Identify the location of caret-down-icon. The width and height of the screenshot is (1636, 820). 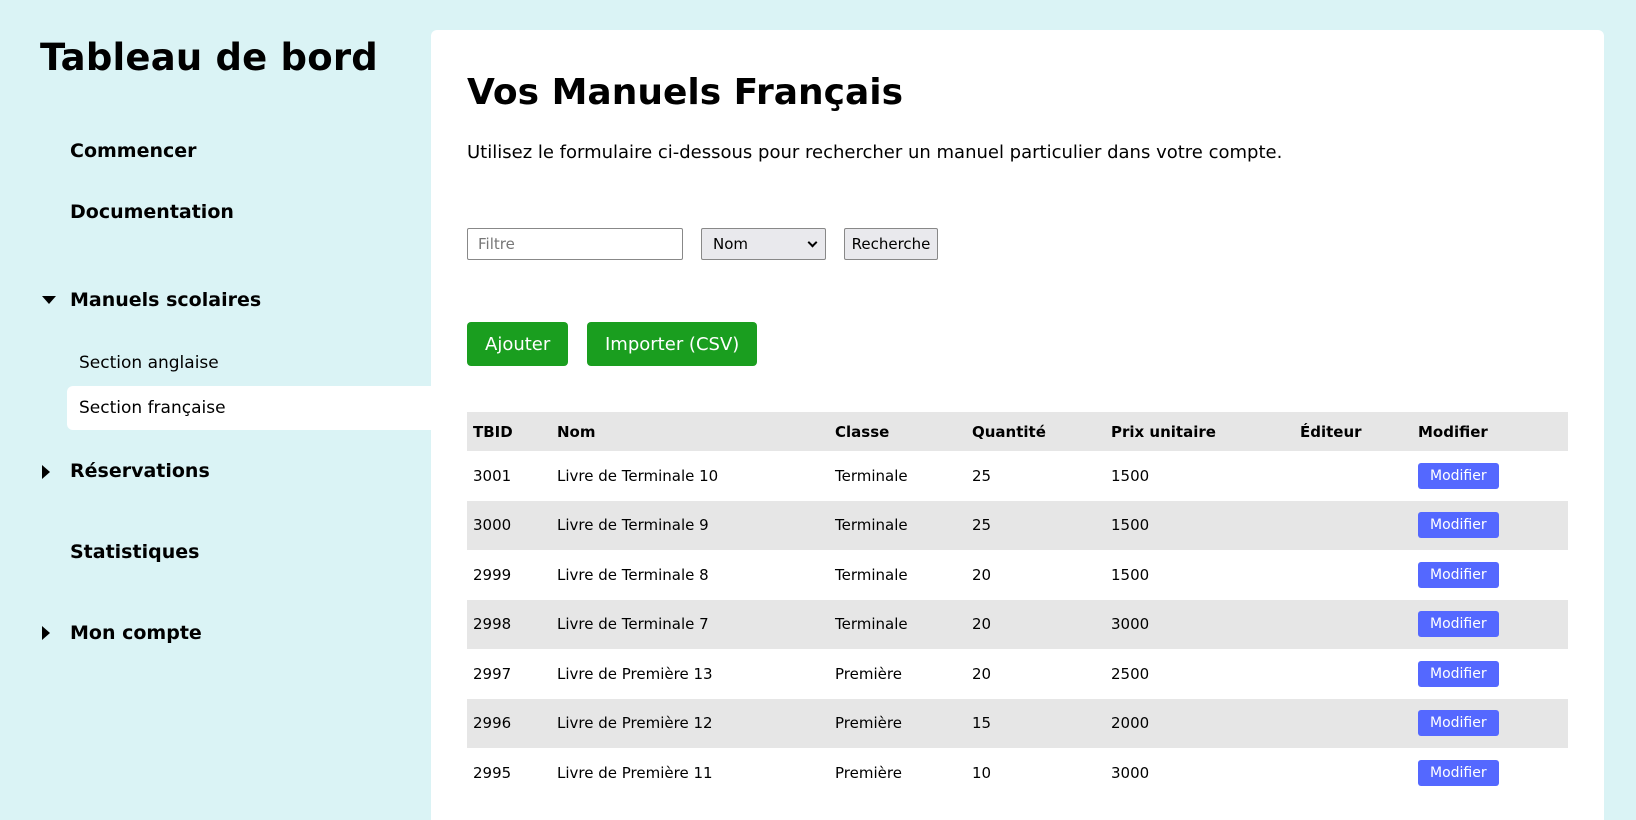
(49, 300).